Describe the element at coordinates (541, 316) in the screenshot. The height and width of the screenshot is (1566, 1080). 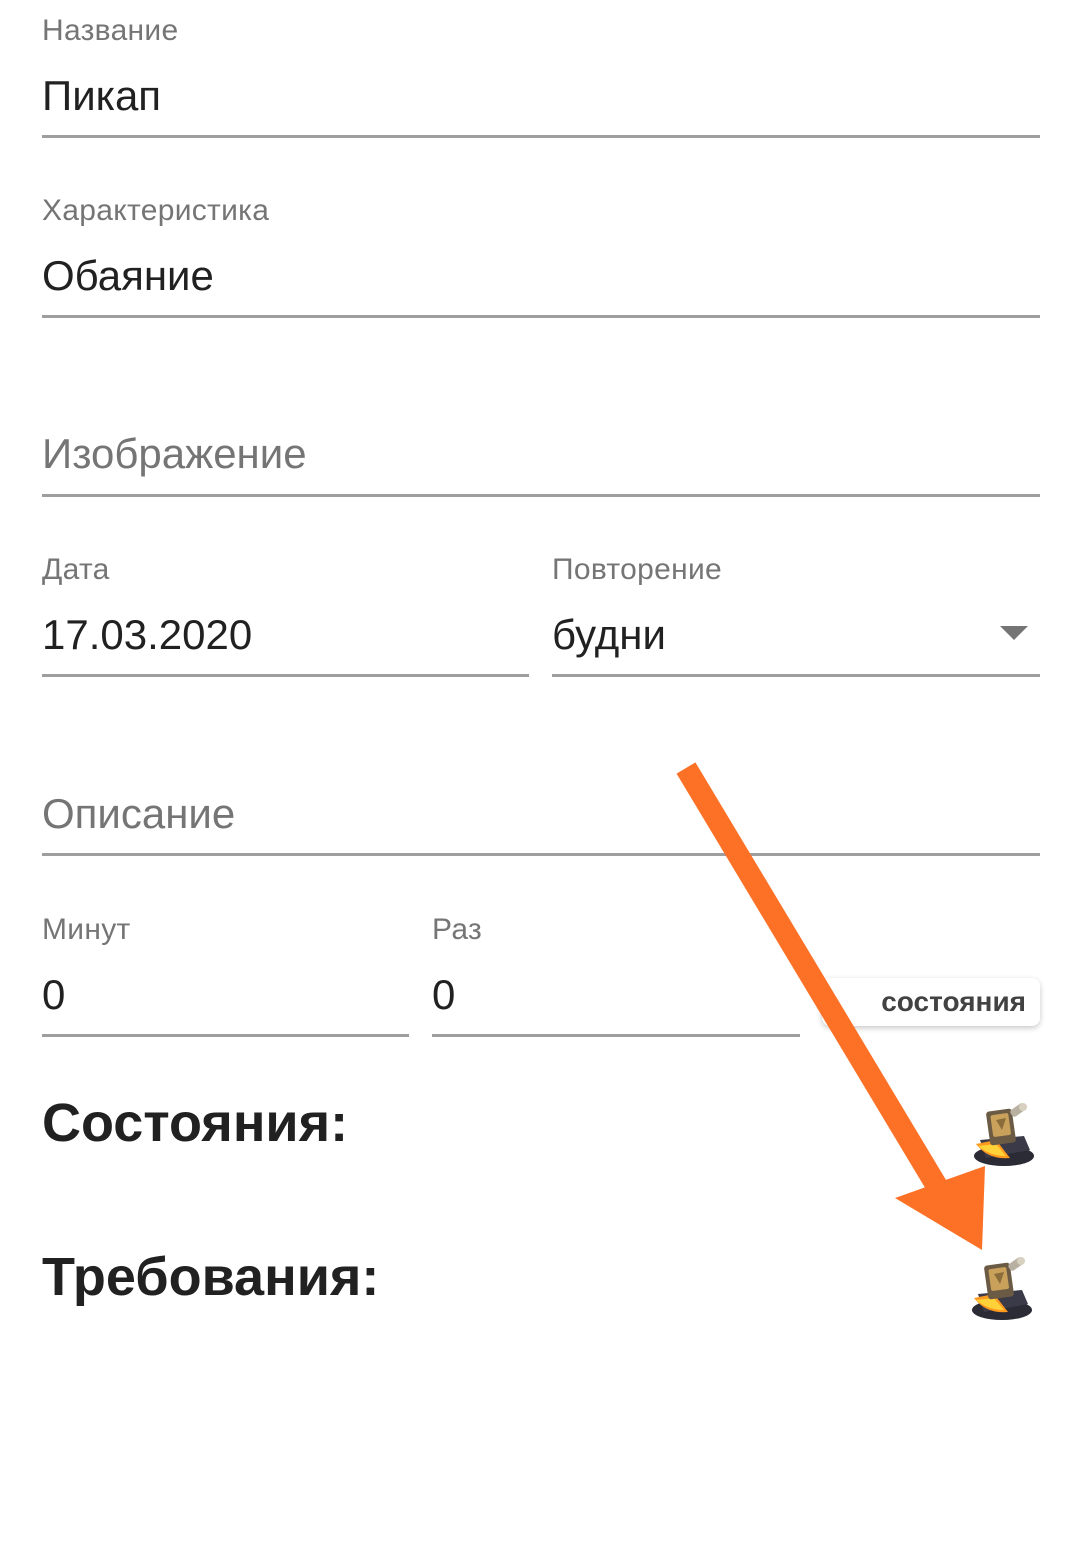
I see `characteristic-underline` at that location.